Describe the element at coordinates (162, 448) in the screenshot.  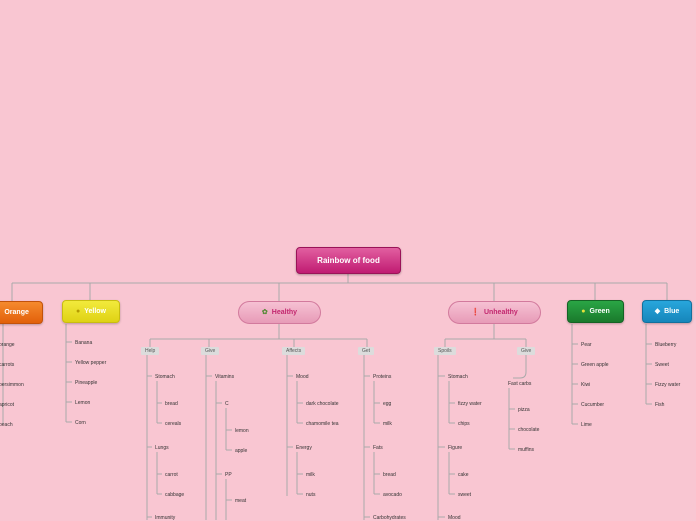
I see `topic-lungs: Lungs` at that location.